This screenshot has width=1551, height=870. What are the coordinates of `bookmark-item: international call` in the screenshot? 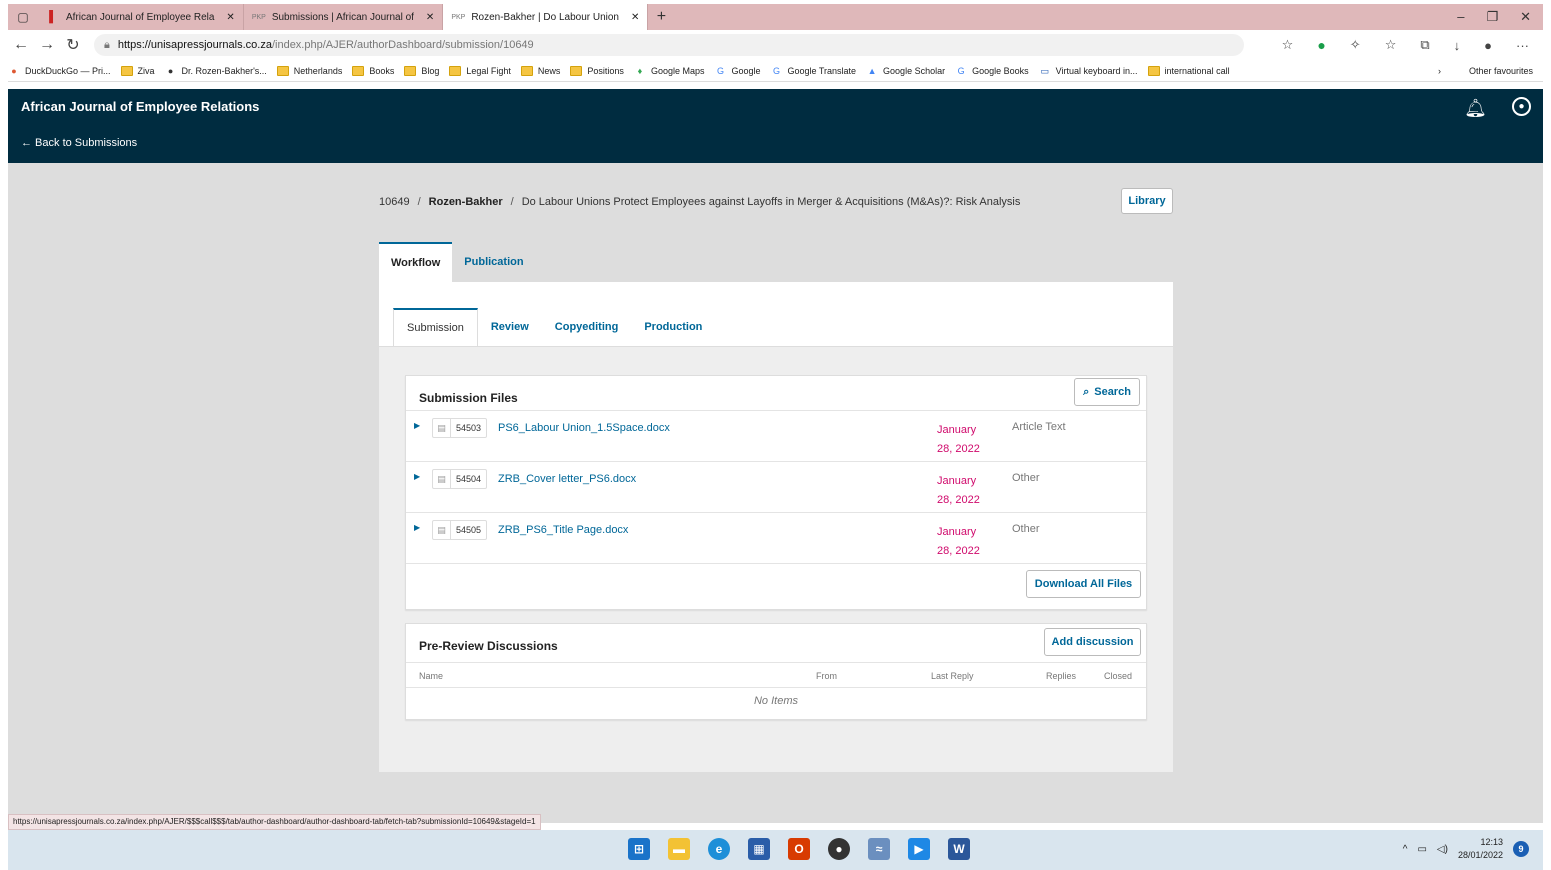 It's located at (1188, 70).